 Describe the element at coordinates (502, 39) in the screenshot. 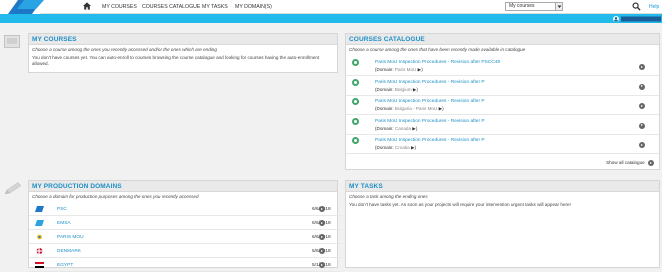

I see `courses-catalogue-title: COURSES CATALOGUE` at that location.